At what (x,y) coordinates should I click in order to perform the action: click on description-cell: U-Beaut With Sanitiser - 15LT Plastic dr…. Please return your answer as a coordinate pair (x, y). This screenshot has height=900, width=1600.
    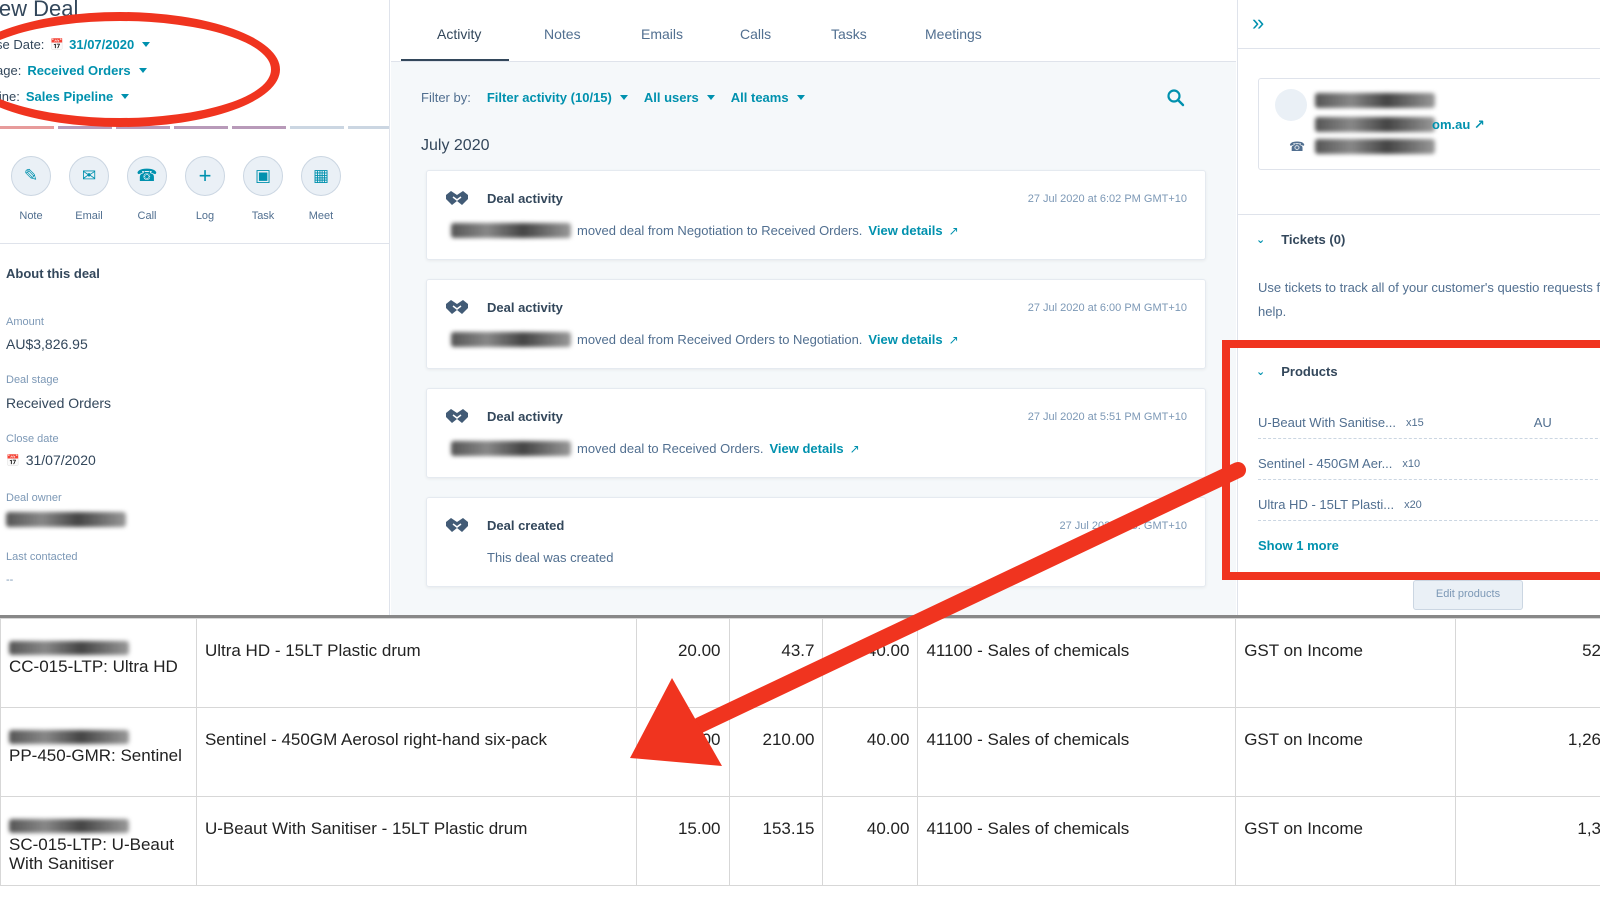
    Looking at the image, I should click on (416, 841).